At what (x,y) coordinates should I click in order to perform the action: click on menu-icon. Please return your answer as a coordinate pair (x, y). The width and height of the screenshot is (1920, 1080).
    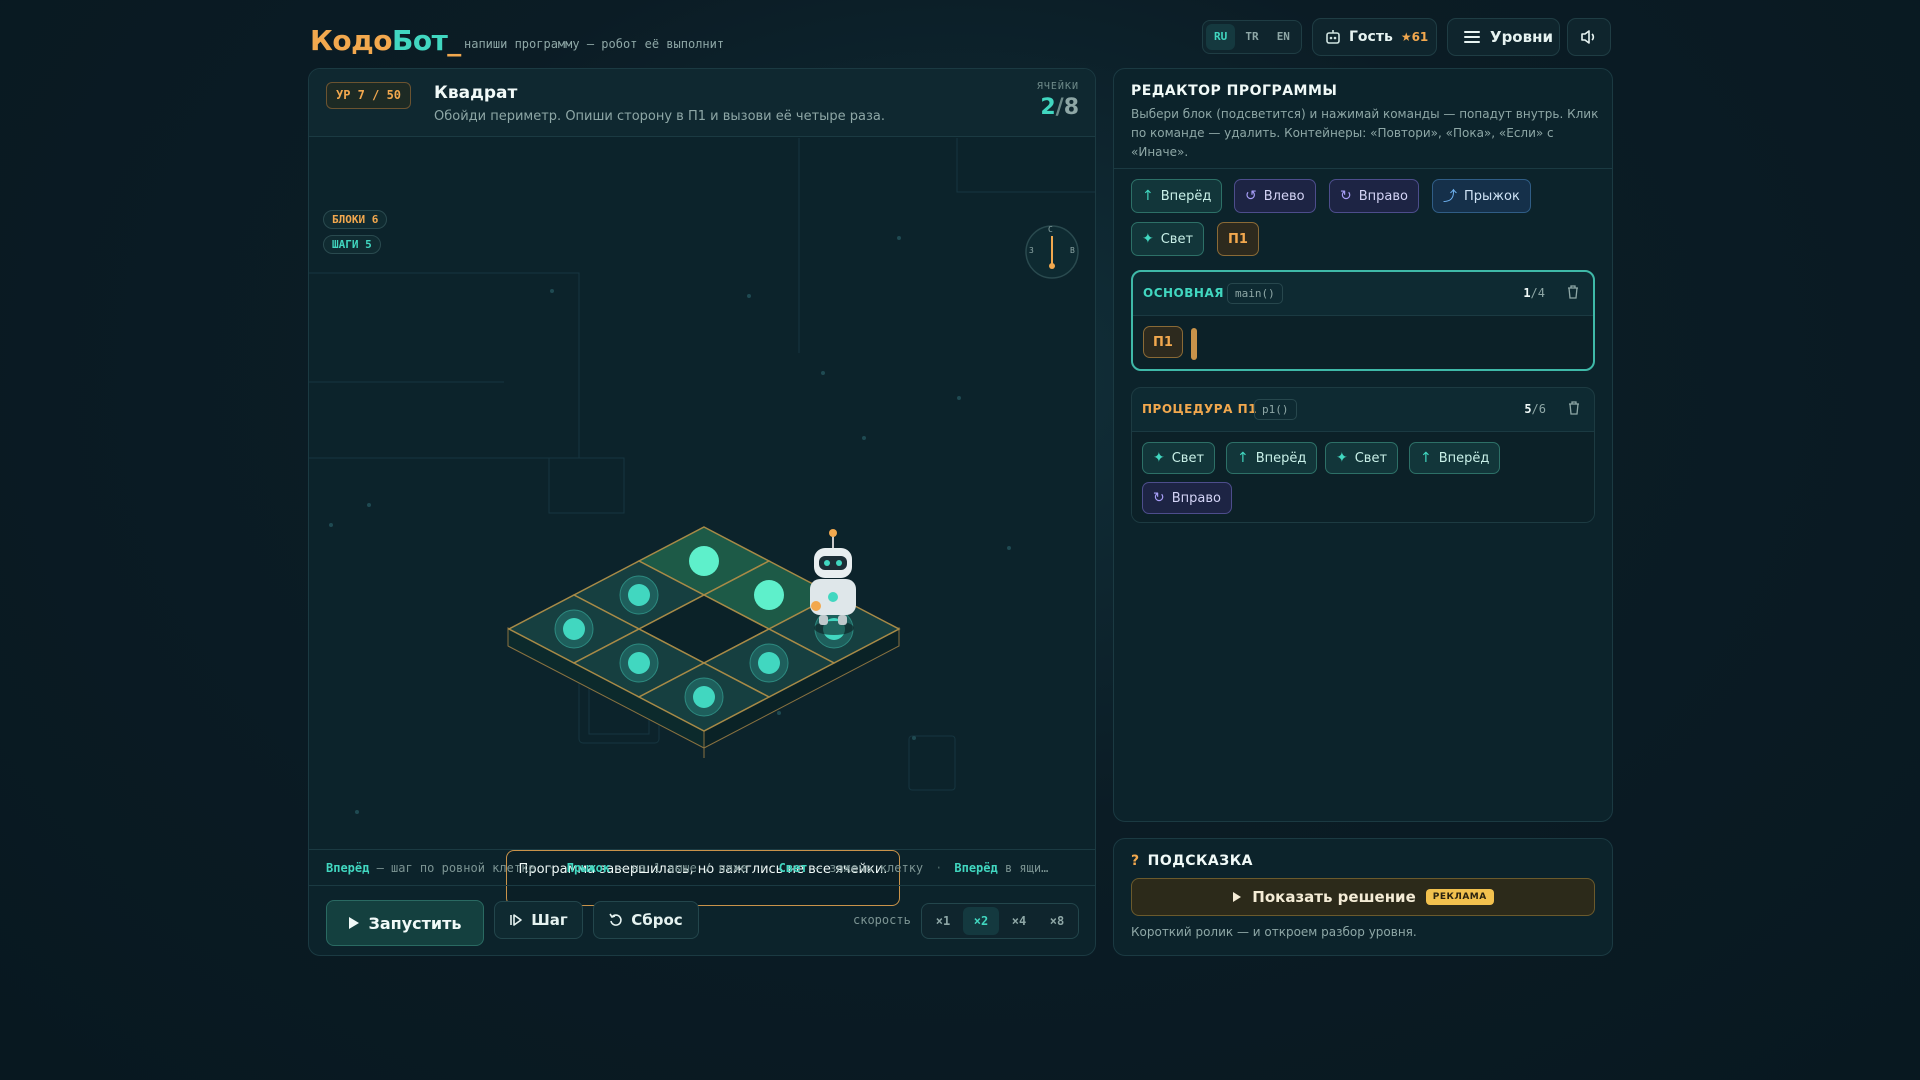
    Looking at the image, I should click on (1472, 37).